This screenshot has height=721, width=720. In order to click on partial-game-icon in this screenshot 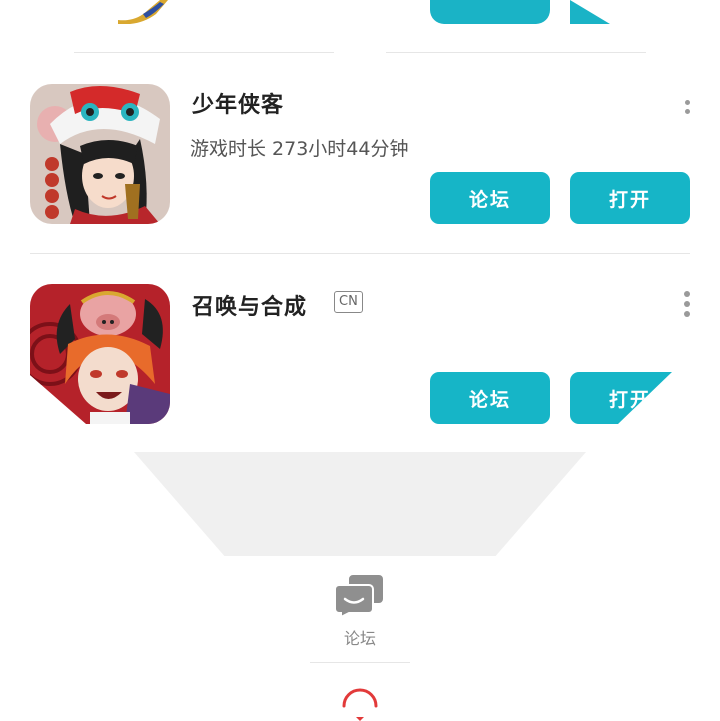, I will do `click(143, 12)`.